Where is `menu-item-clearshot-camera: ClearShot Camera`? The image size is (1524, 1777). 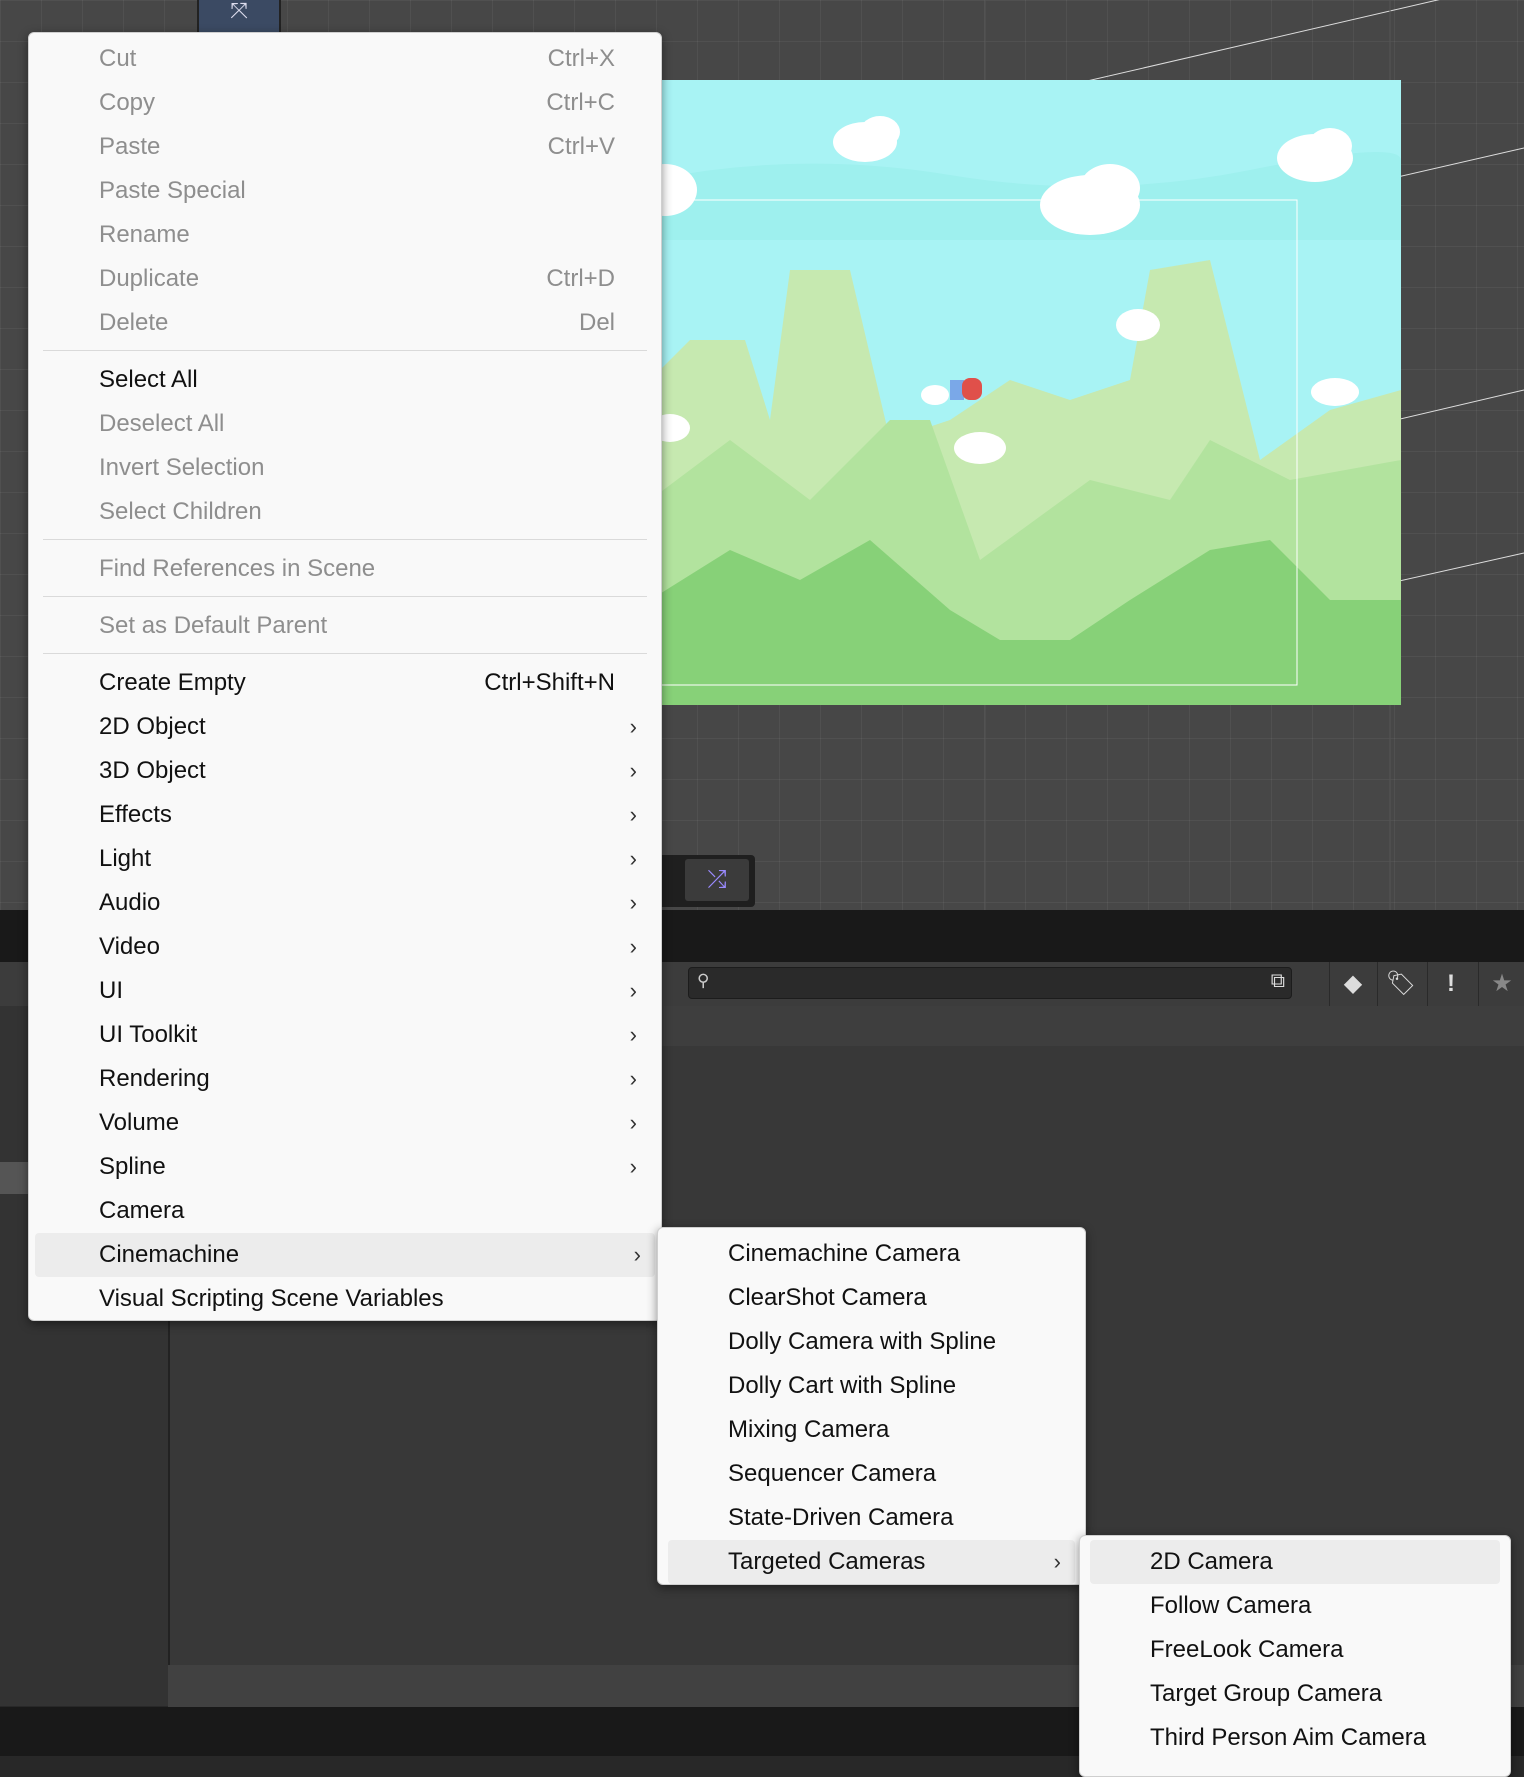 menu-item-clearshot-camera: ClearShot Camera is located at coordinates (871, 1298).